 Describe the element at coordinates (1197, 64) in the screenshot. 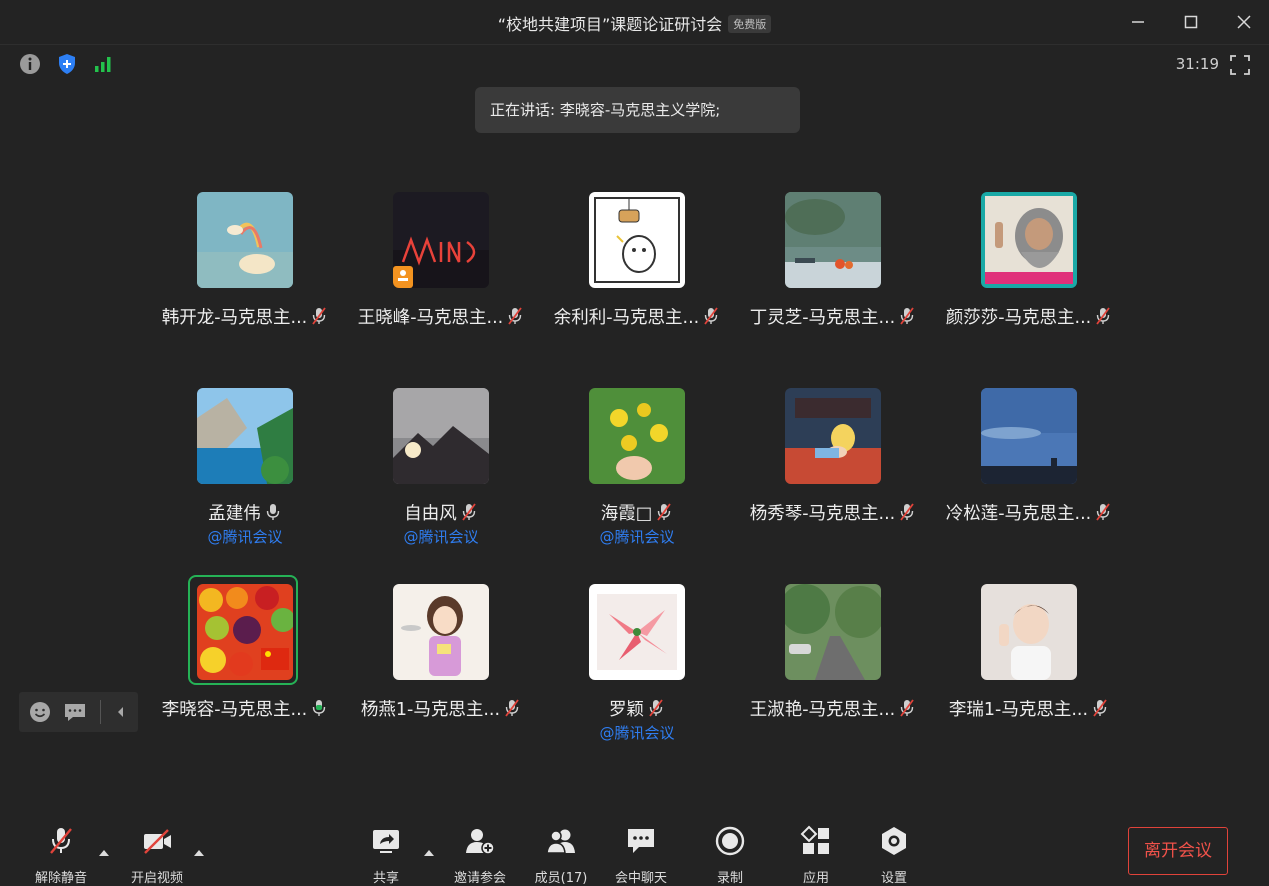

I see `meeting-timer: 31:19` at that location.